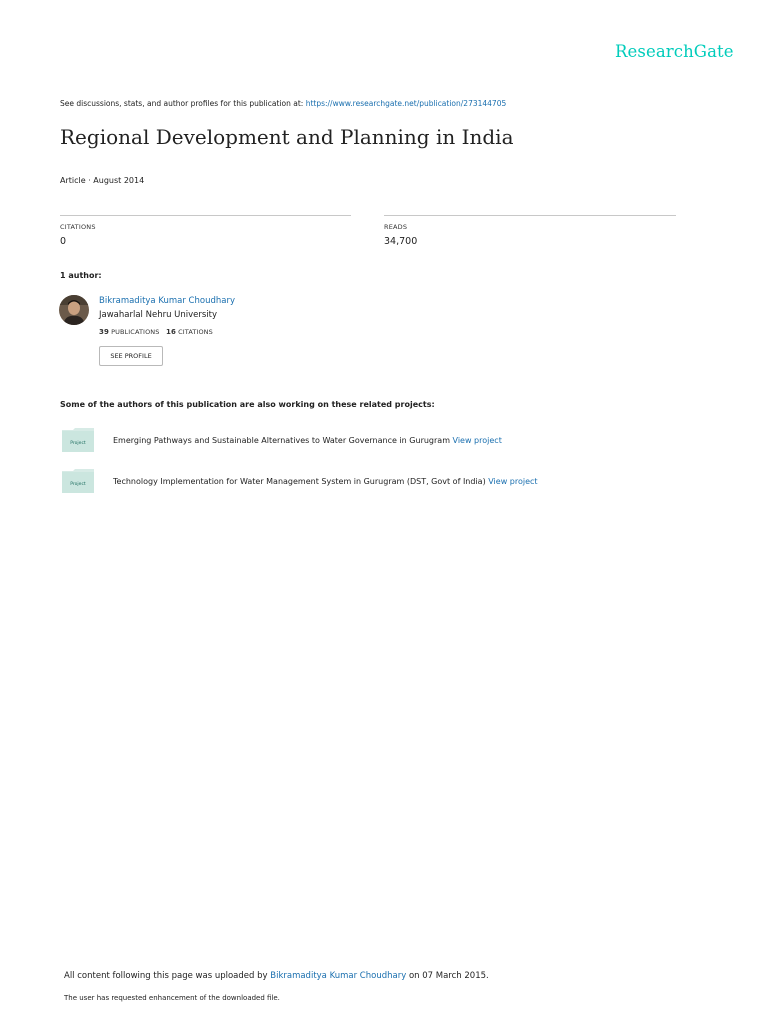 This screenshot has width=768, height=1024. Describe the element at coordinates (78, 227) in the screenshot. I see `citations-label: CITATIONS` at that location.